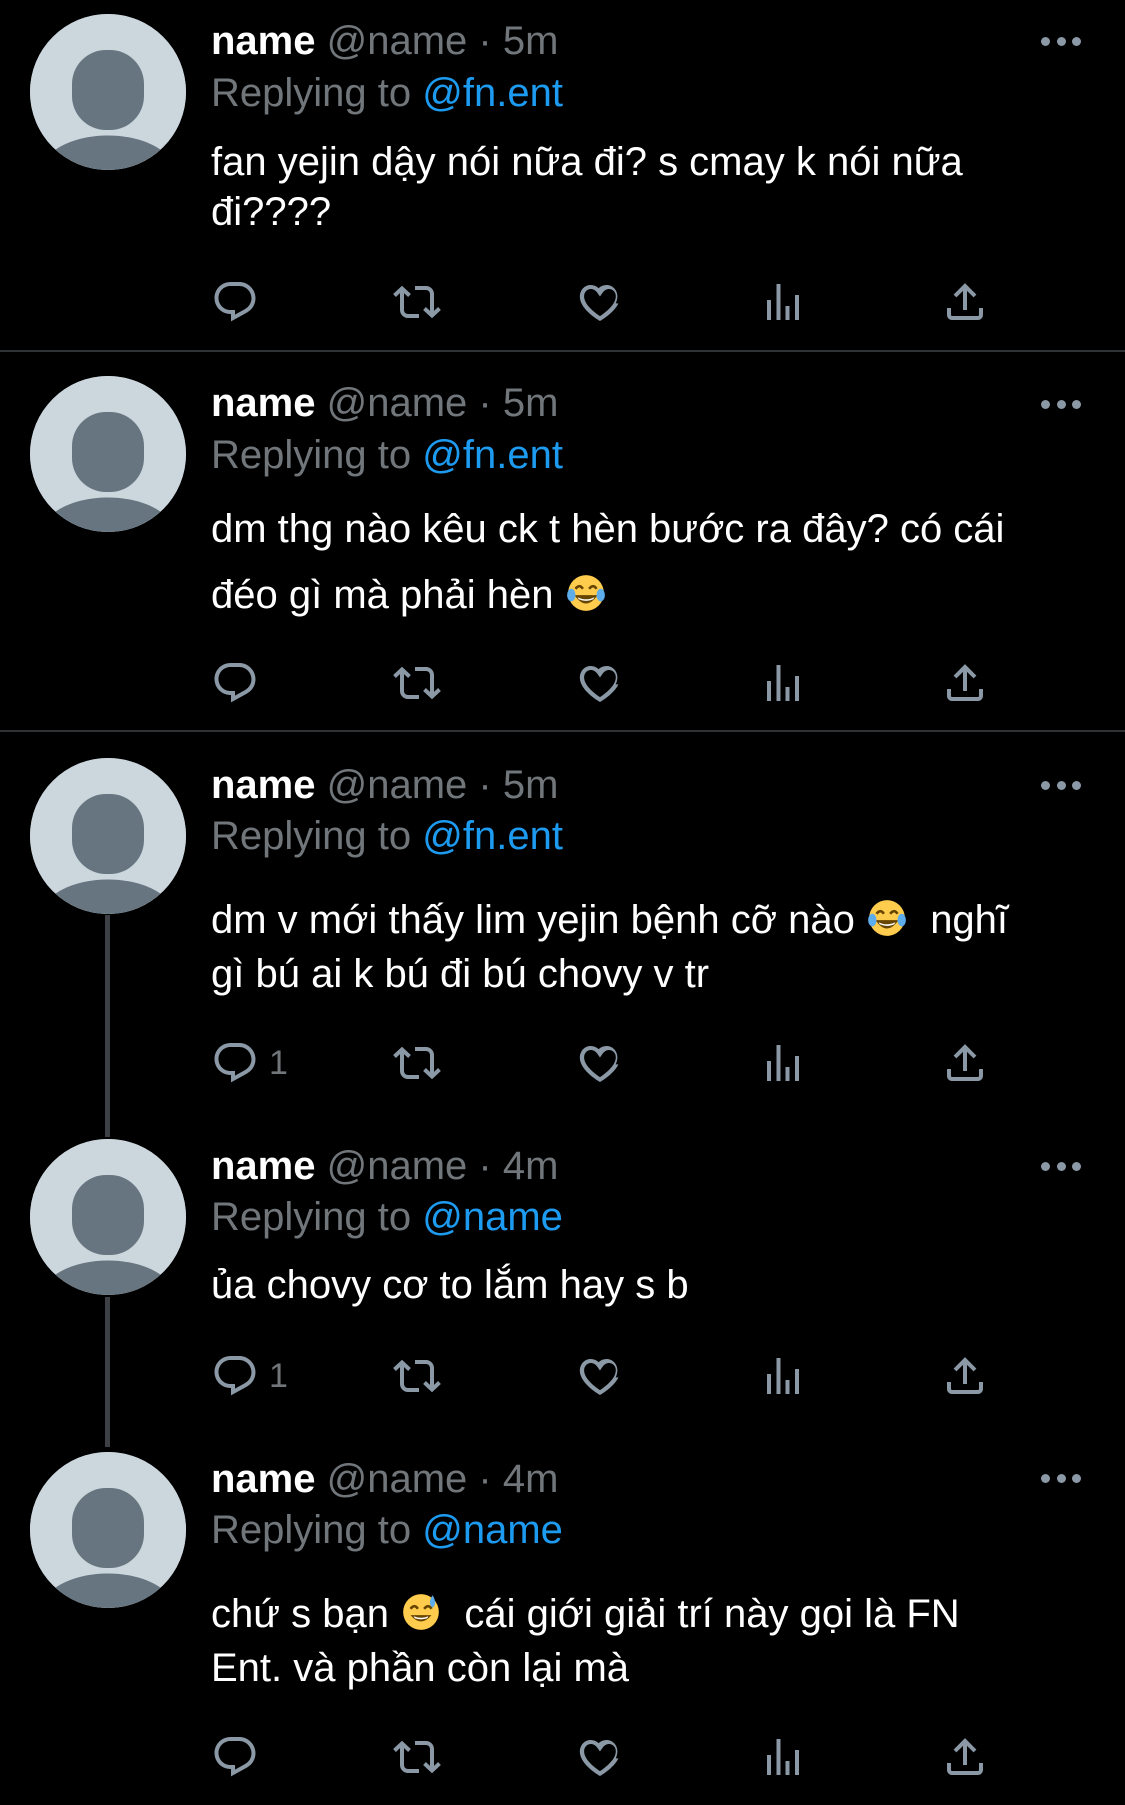 This screenshot has height=1805, width=1125. Describe the element at coordinates (969, 920) in the screenshot. I see `tweet-text-fragment: nghĩ` at that location.